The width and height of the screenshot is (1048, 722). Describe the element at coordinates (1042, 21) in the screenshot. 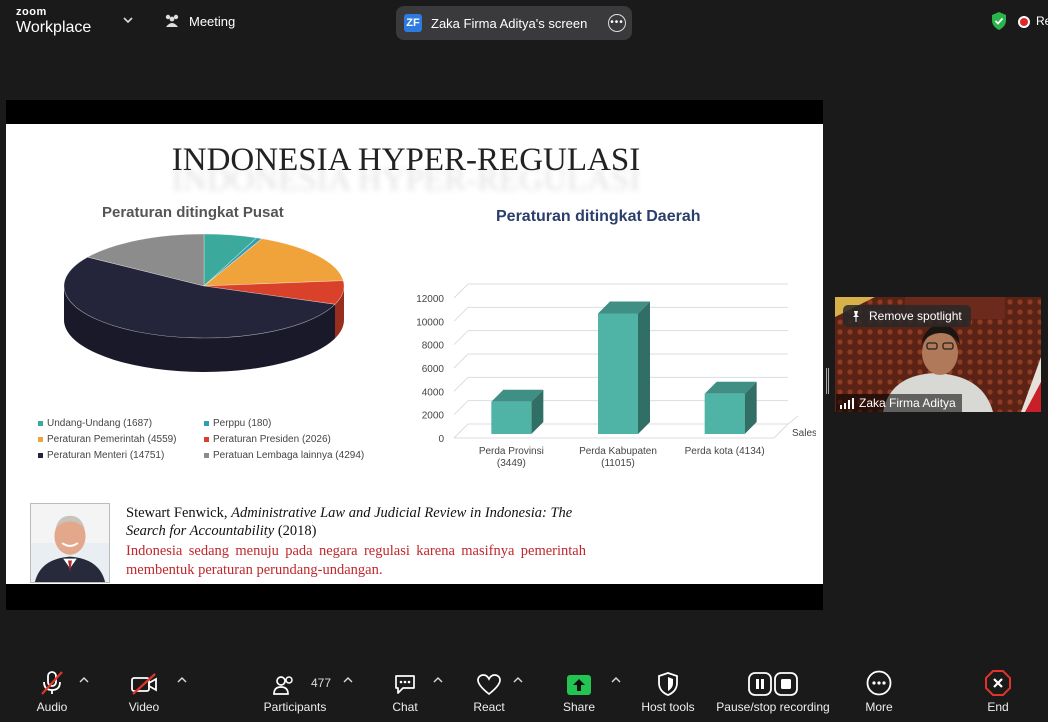

I see `recording-label: Re` at that location.